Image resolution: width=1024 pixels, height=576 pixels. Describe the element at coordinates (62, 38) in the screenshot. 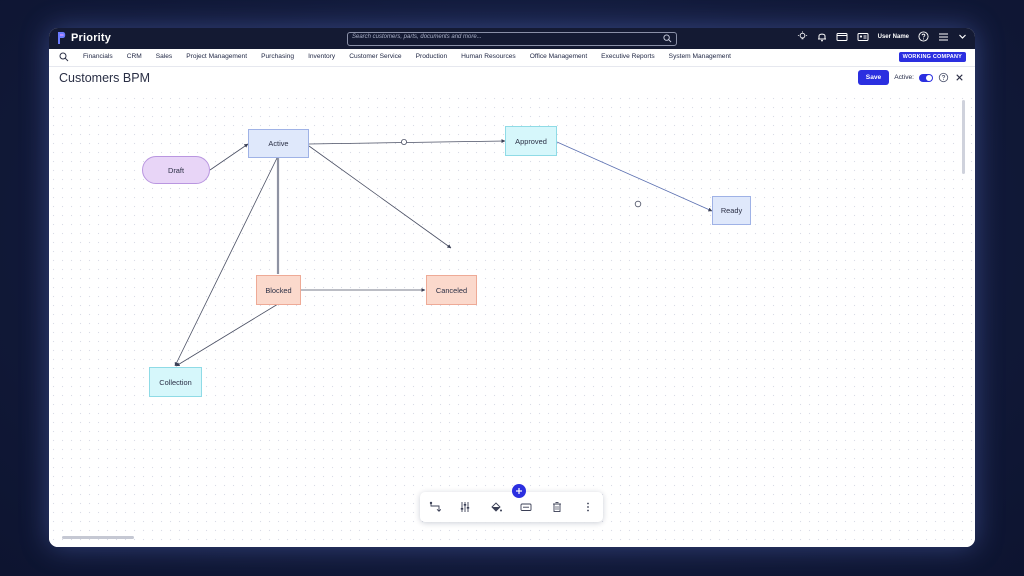

I see `priority-logo-icon` at that location.